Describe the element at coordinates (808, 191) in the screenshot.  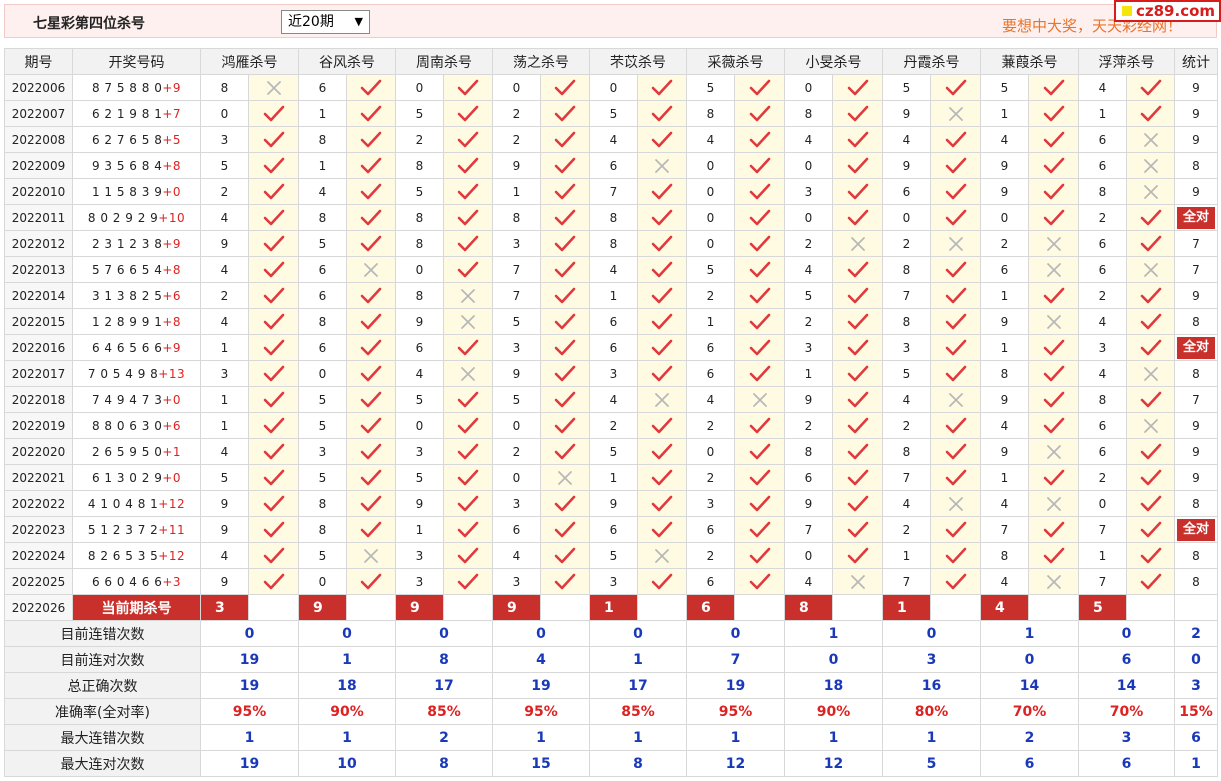
I see `kill-number-cell: 3` at that location.